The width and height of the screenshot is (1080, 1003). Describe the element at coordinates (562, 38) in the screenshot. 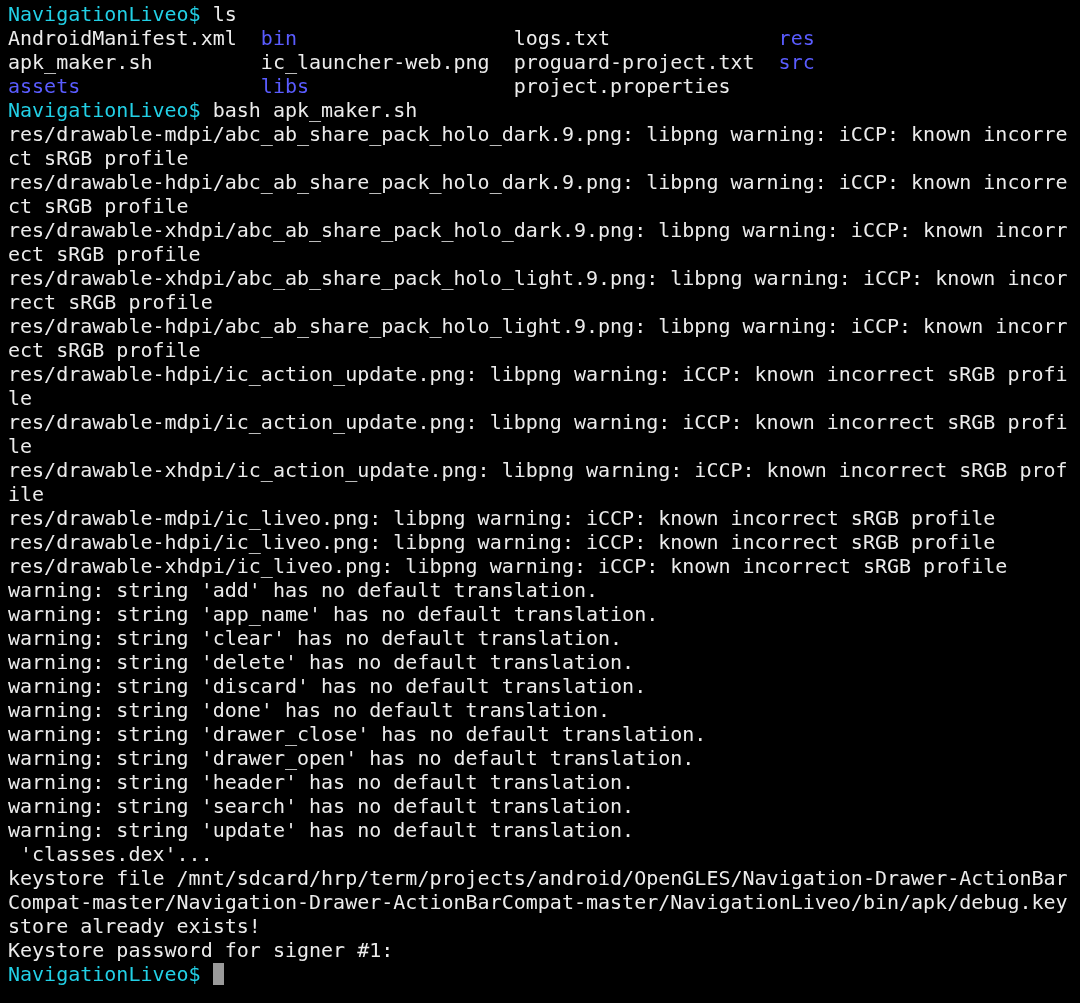

I see `file-name: logs.txt` at that location.